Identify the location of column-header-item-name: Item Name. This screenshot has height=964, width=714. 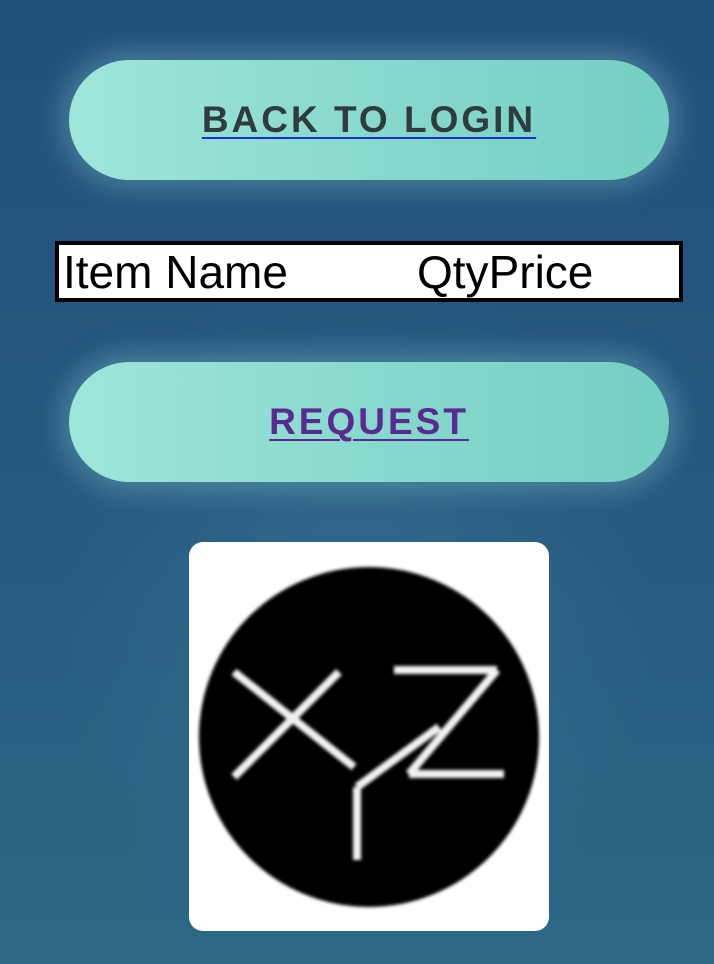
(175, 271).